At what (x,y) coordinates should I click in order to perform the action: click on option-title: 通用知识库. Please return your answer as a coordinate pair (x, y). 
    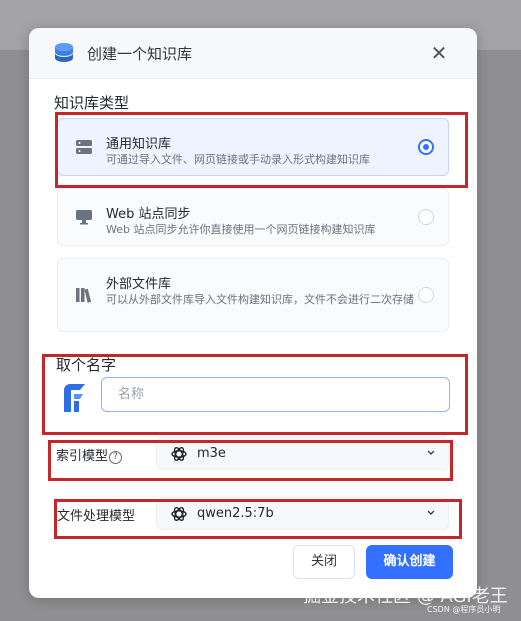
    Looking at the image, I should click on (139, 144).